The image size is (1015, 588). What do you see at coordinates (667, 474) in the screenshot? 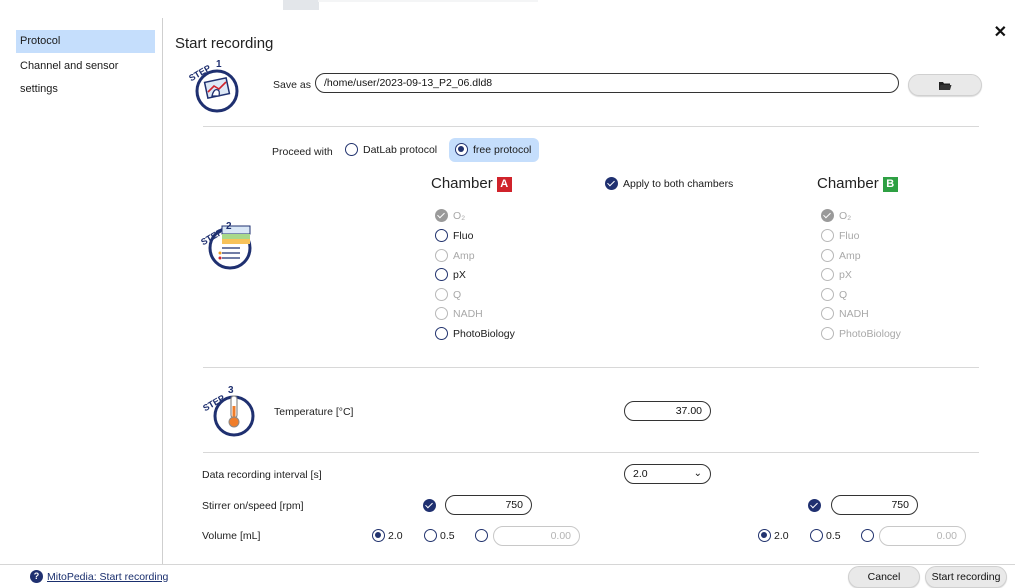
I see `interval-select: 2.0 ⌄` at bounding box center [667, 474].